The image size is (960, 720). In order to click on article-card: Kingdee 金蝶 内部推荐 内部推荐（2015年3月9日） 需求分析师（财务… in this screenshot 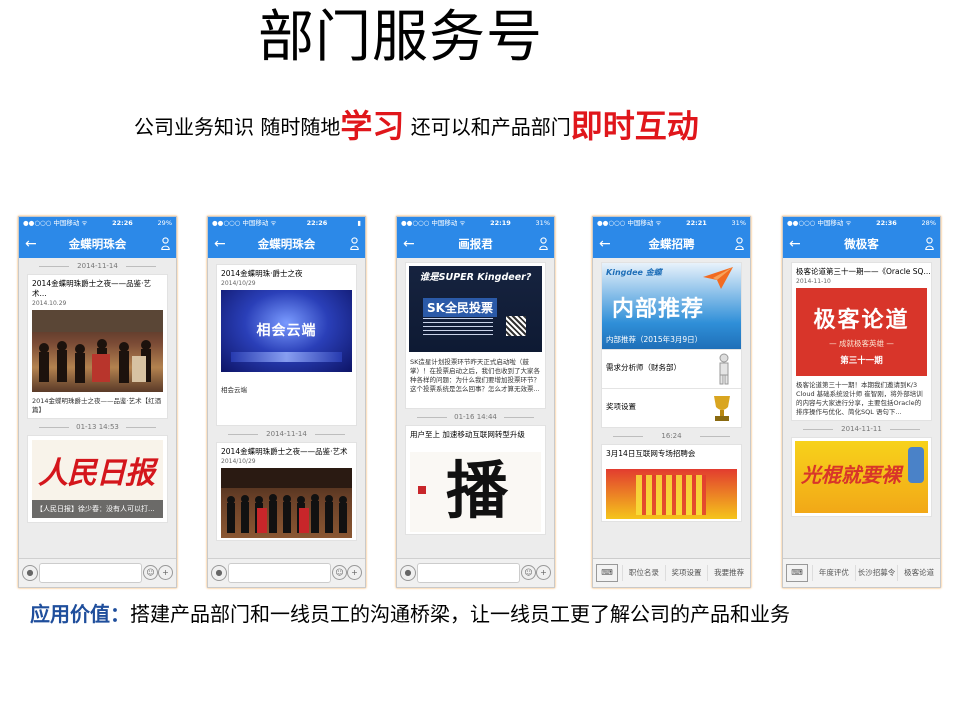, I will do `click(671, 345)`.